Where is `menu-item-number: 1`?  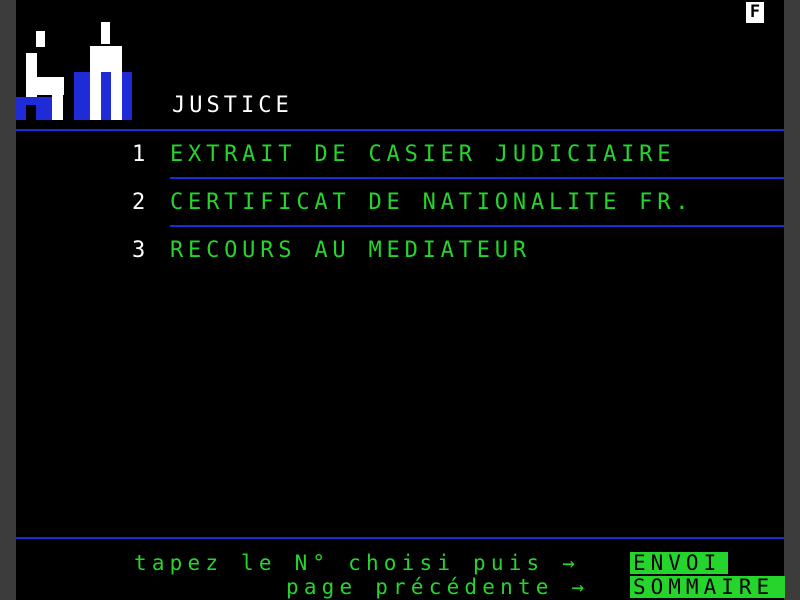
menu-item-number: 1 is located at coordinates (139, 154).